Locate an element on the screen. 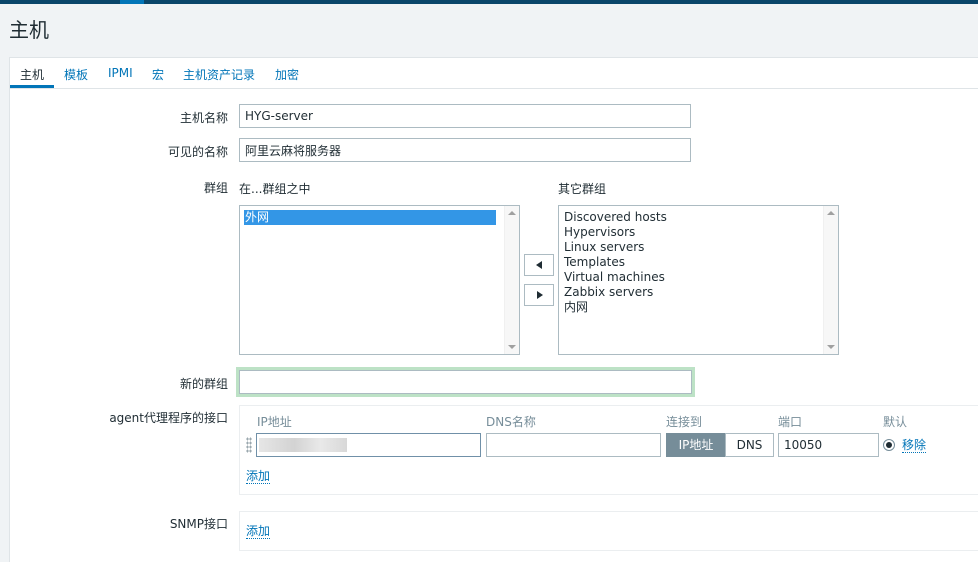 This screenshot has width=978, height=562. col-dns-header: DNS名称 is located at coordinates (511, 422).